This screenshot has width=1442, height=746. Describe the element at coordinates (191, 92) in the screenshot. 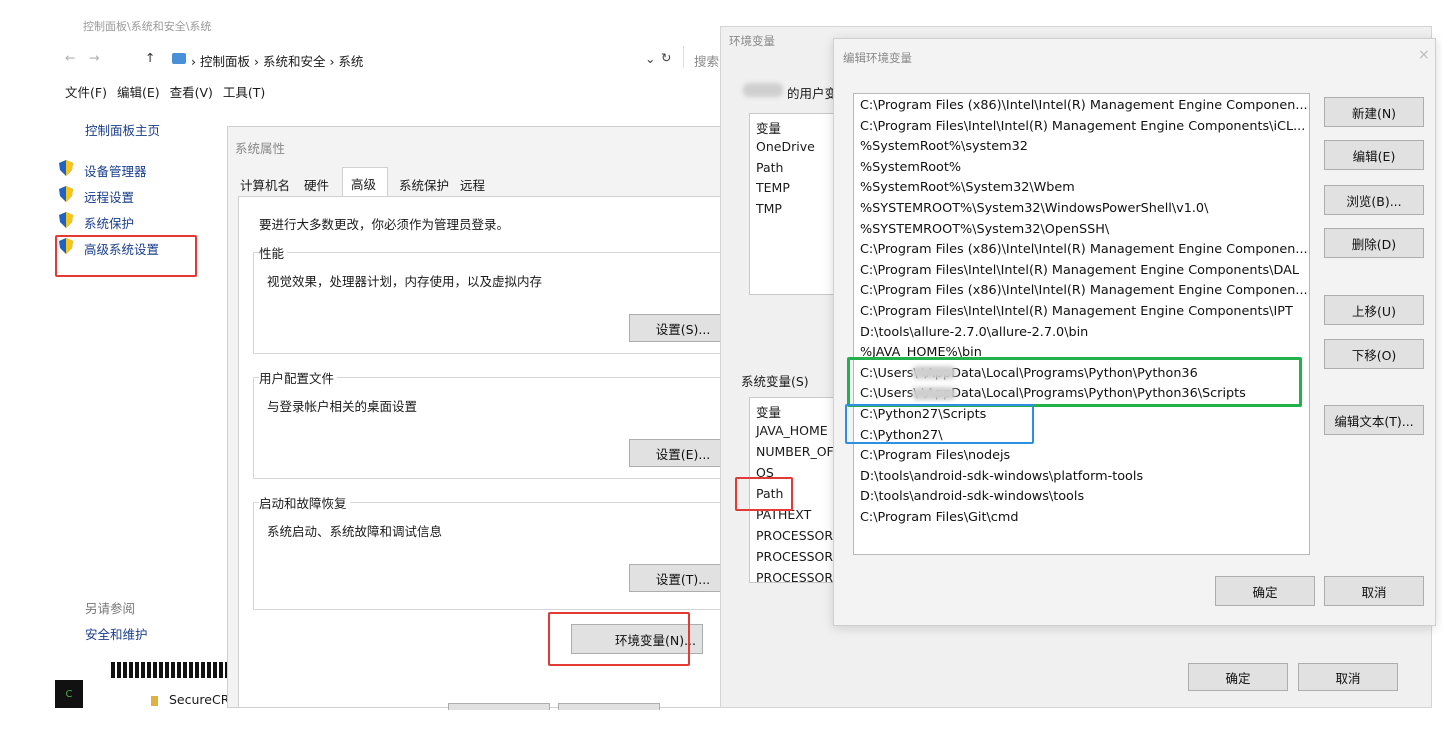

I see `menu-view: 查看(V)` at that location.